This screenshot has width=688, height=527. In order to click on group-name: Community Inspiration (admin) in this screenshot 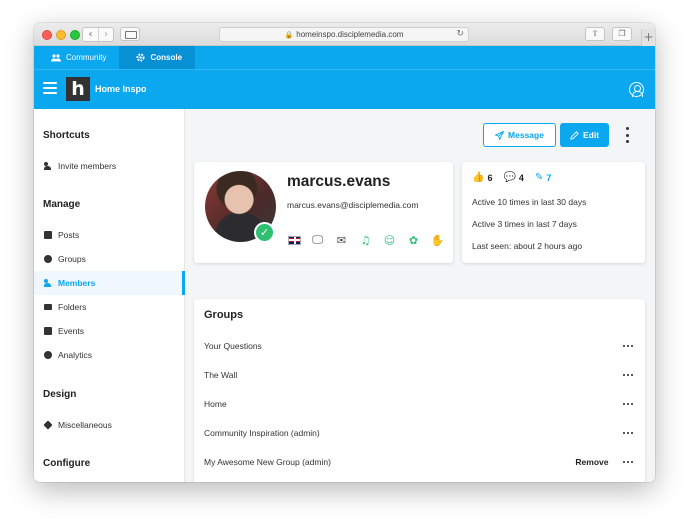, I will do `click(262, 433)`.